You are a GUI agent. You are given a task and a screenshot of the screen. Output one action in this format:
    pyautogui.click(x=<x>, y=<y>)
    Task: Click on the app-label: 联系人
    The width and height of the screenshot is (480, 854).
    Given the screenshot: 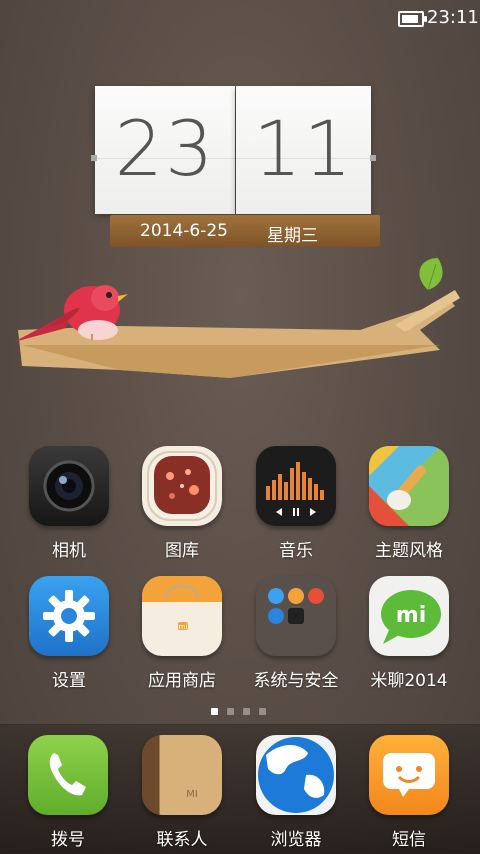 What is the action you would take?
    pyautogui.click(x=182, y=840)
    